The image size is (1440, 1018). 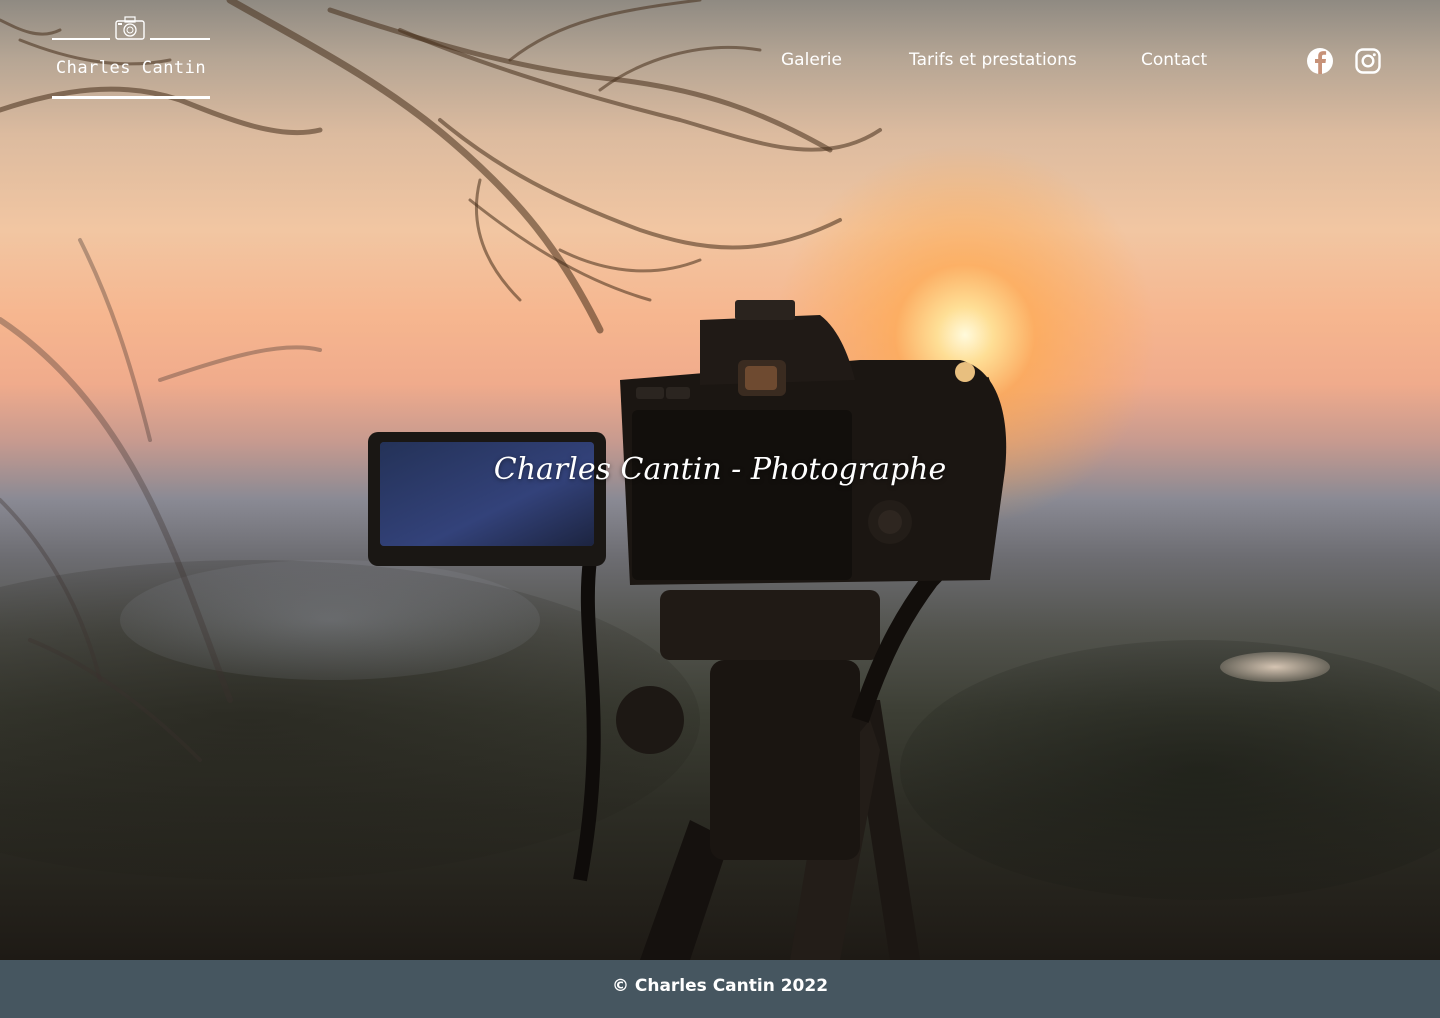 I want to click on facebook-icon, so click(x=1320, y=61).